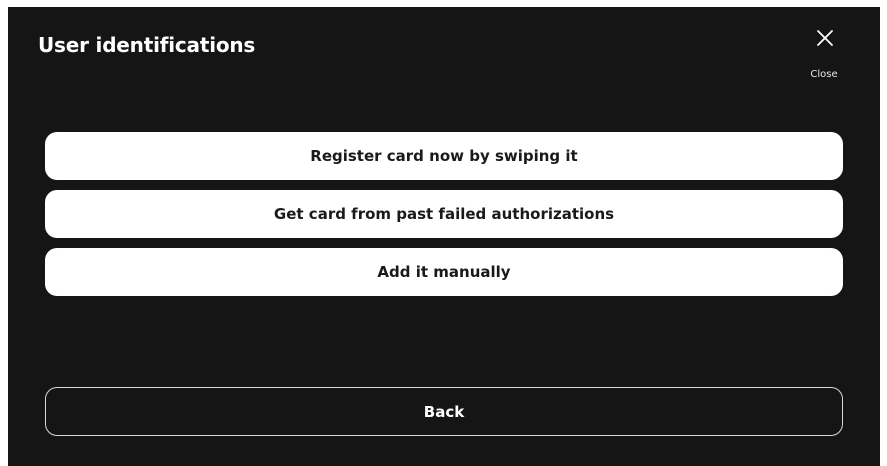  Describe the element at coordinates (824, 74) in the screenshot. I see `close-label: Close` at that location.